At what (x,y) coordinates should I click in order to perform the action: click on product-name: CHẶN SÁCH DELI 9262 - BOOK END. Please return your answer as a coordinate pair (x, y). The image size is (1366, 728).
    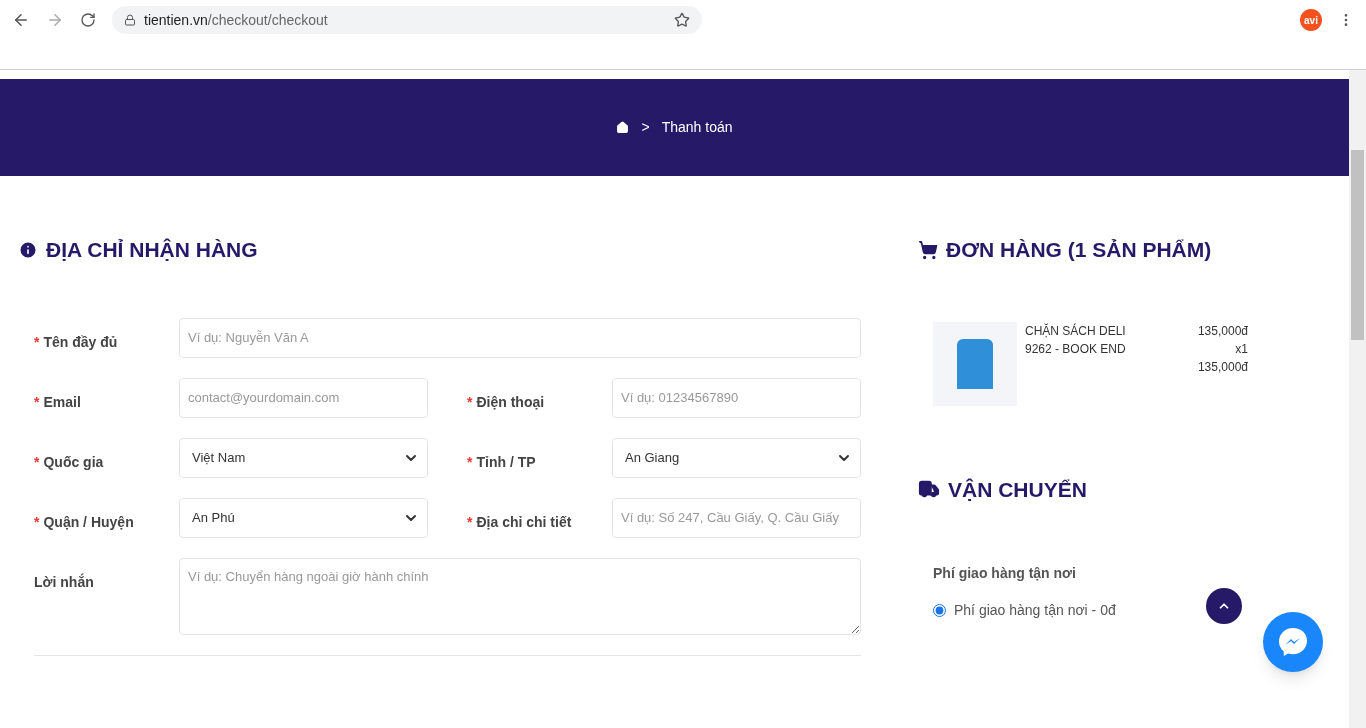
    Looking at the image, I should click on (1076, 340).